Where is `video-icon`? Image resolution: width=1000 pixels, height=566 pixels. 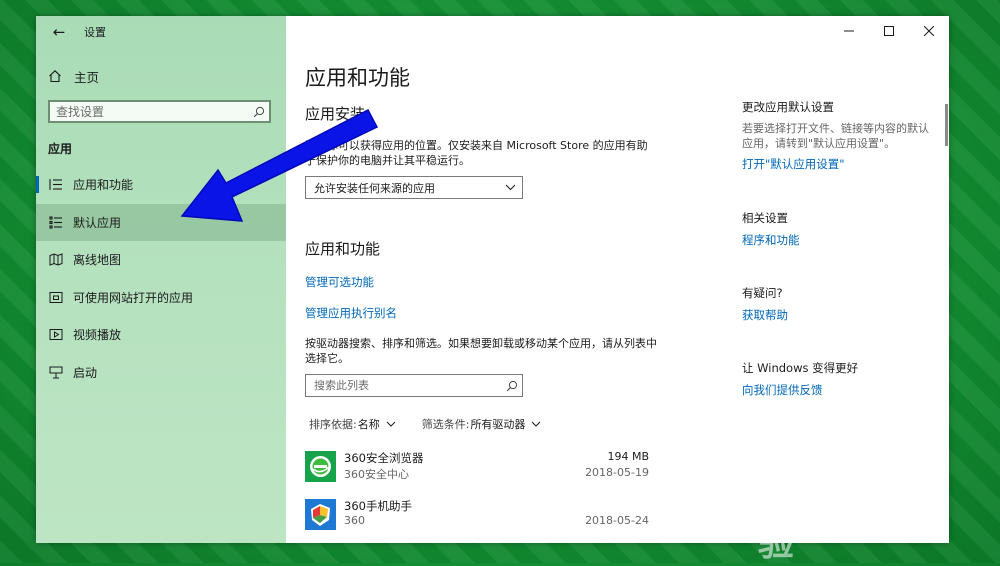
video-icon is located at coordinates (56, 335).